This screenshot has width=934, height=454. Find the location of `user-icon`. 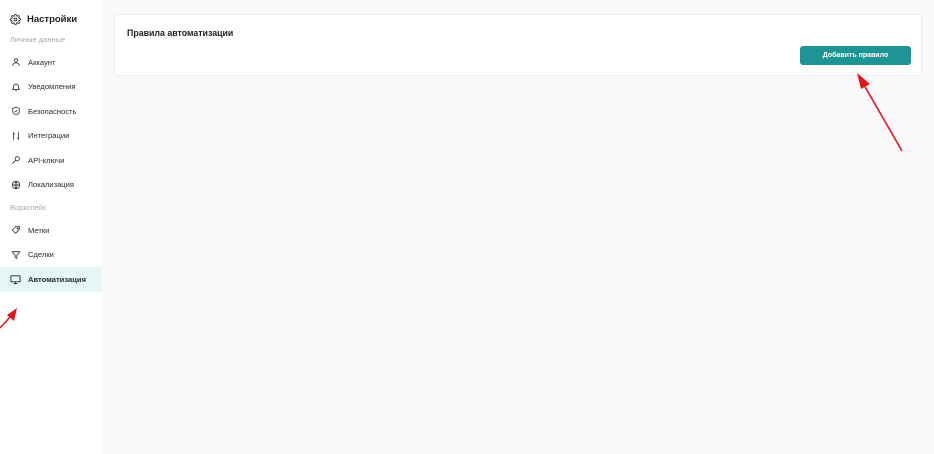

user-icon is located at coordinates (15, 62).